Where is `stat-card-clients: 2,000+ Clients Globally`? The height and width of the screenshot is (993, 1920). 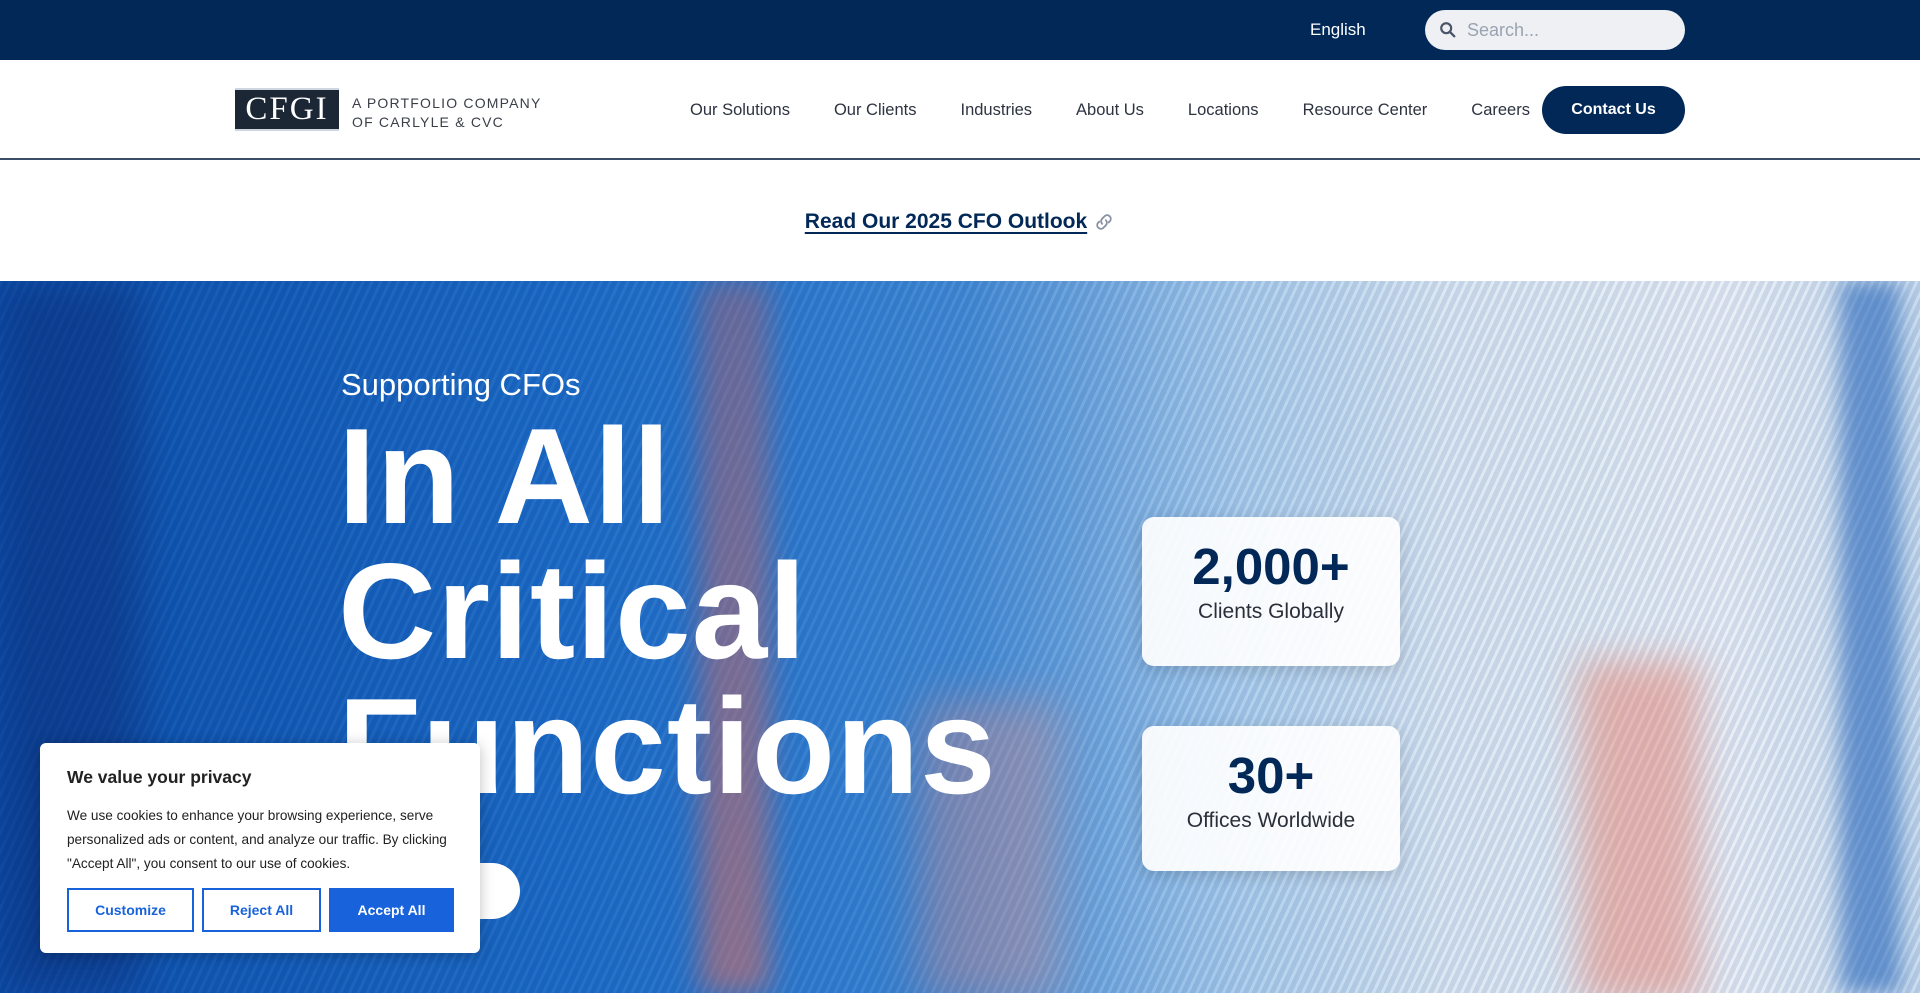 stat-card-clients: 2,000+ Clients Globally is located at coordinates (1271, 591).